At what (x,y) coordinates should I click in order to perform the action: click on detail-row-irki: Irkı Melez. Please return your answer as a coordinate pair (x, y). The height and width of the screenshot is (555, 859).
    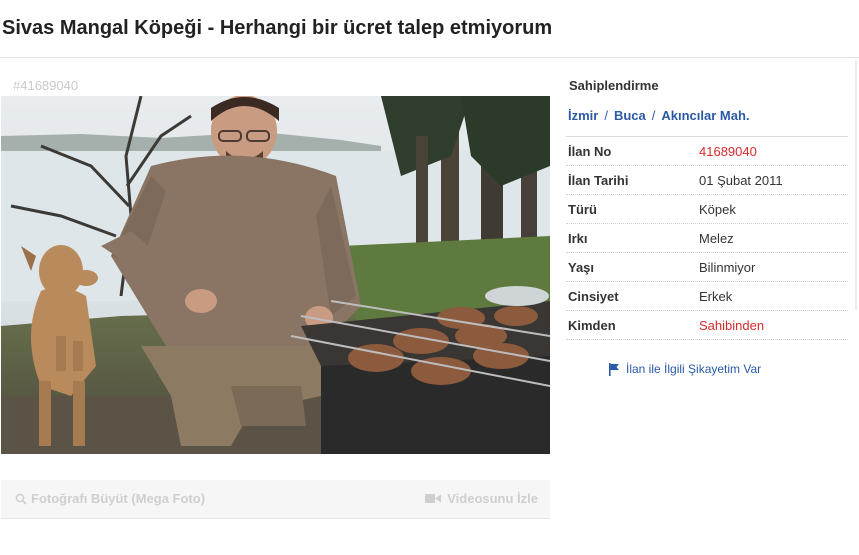
    Looking at the image, I should click on (707, 238).